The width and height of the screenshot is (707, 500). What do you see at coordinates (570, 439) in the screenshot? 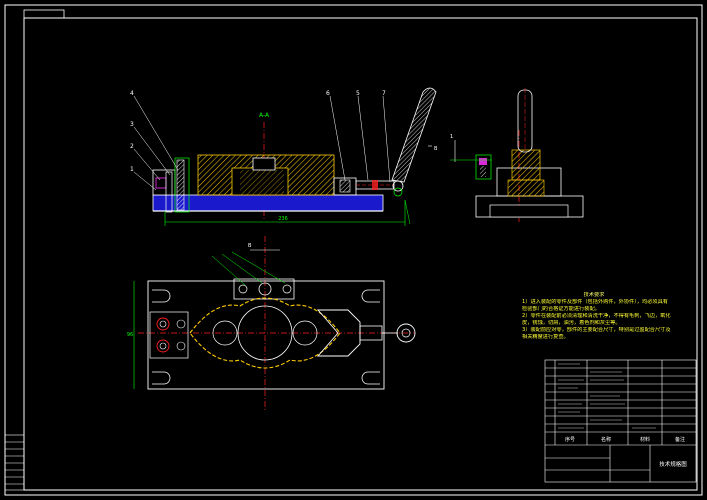
I see `tb-label-no: 序号` at bounding box center [570, 439].